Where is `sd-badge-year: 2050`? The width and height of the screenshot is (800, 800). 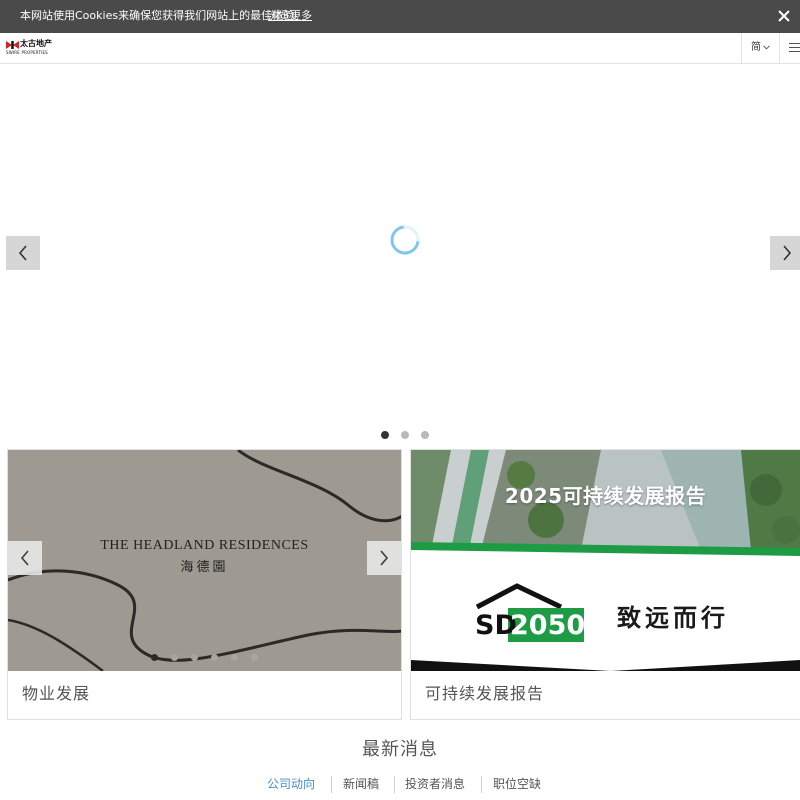 sd-badge-year: 2050 is located at coordinates (547, 625).